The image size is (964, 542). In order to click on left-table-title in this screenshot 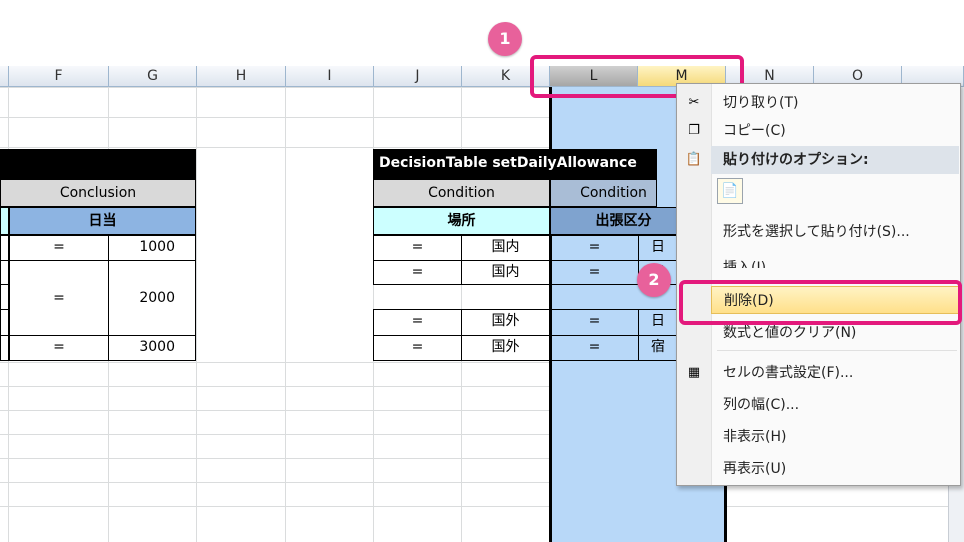, I will do `click(98, 164)`.